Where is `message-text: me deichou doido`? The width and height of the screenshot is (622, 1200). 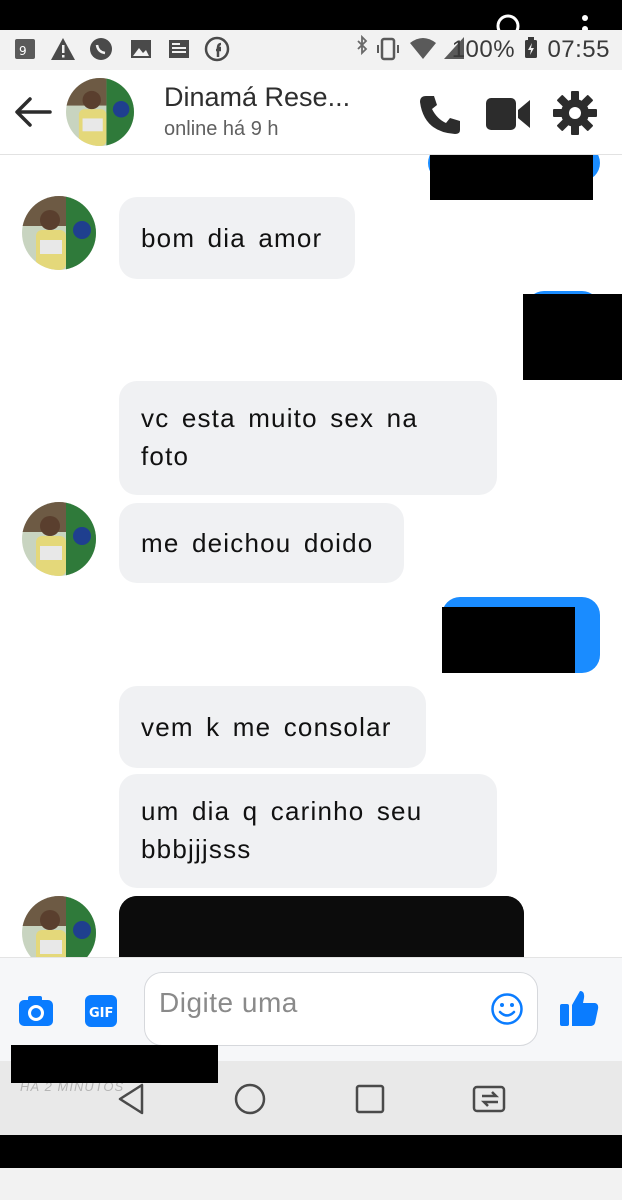 message-text: me deichou doido is located at coordinates (257, 543).